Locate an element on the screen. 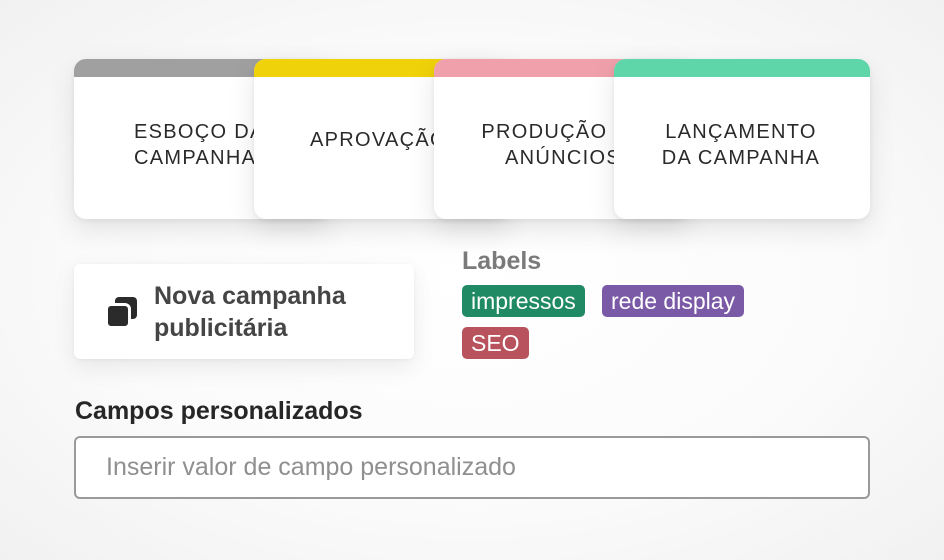 The height and width of the screenshot is (560, 944). stage-color-bar is located at coordinates (742, 68).